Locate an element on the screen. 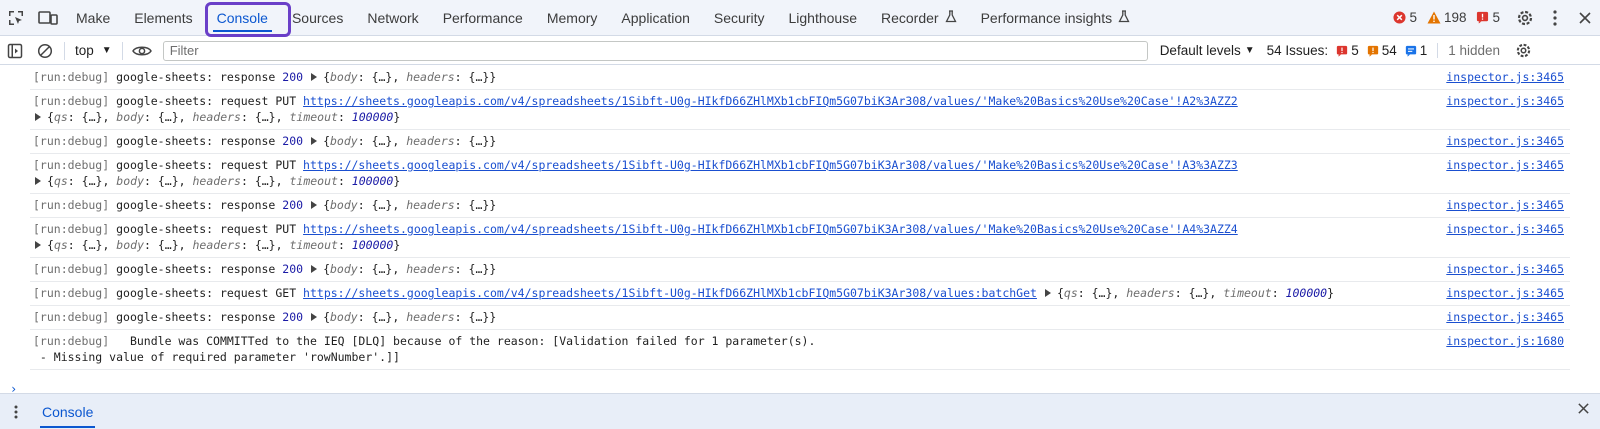  inspect-element-icon is located at coordinates (16, 18).